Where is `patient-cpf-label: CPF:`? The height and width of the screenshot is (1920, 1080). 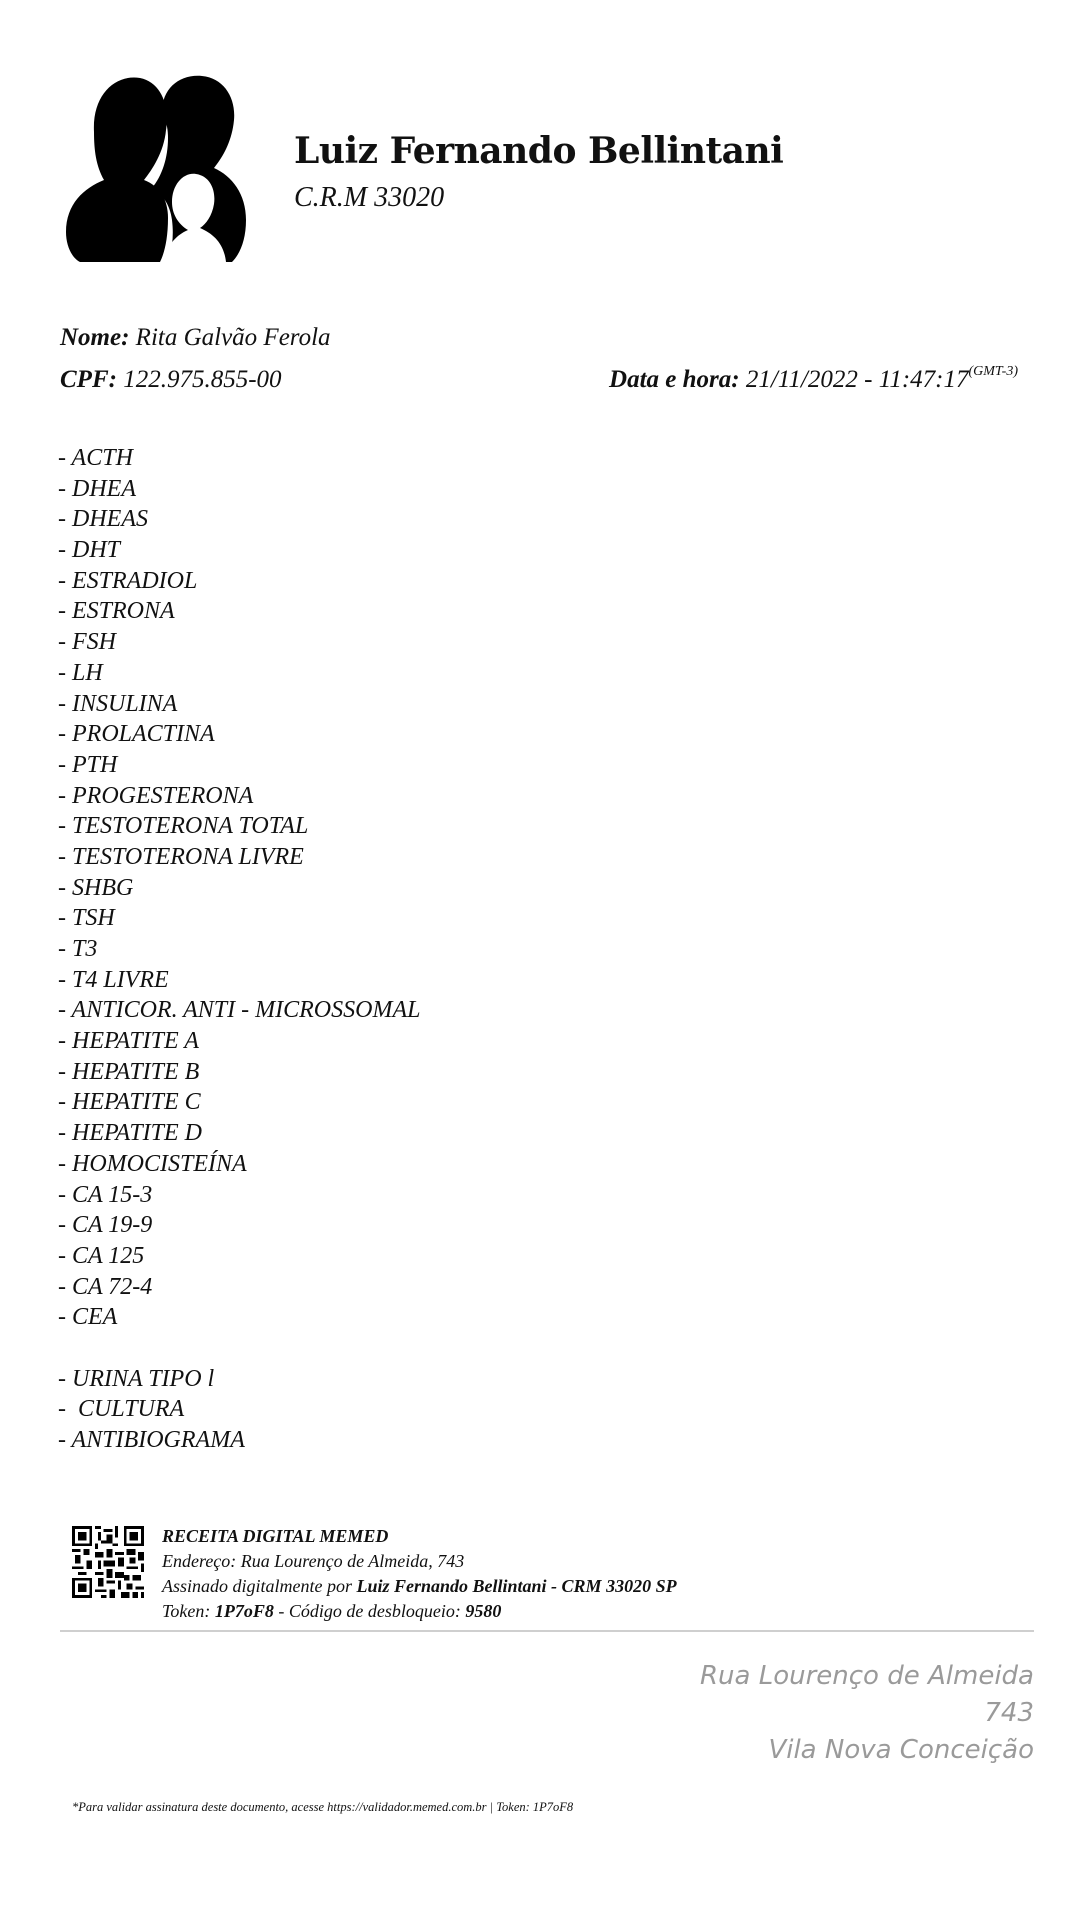
patient-cpf-label: CPF: is located at coordinates (88, 379).